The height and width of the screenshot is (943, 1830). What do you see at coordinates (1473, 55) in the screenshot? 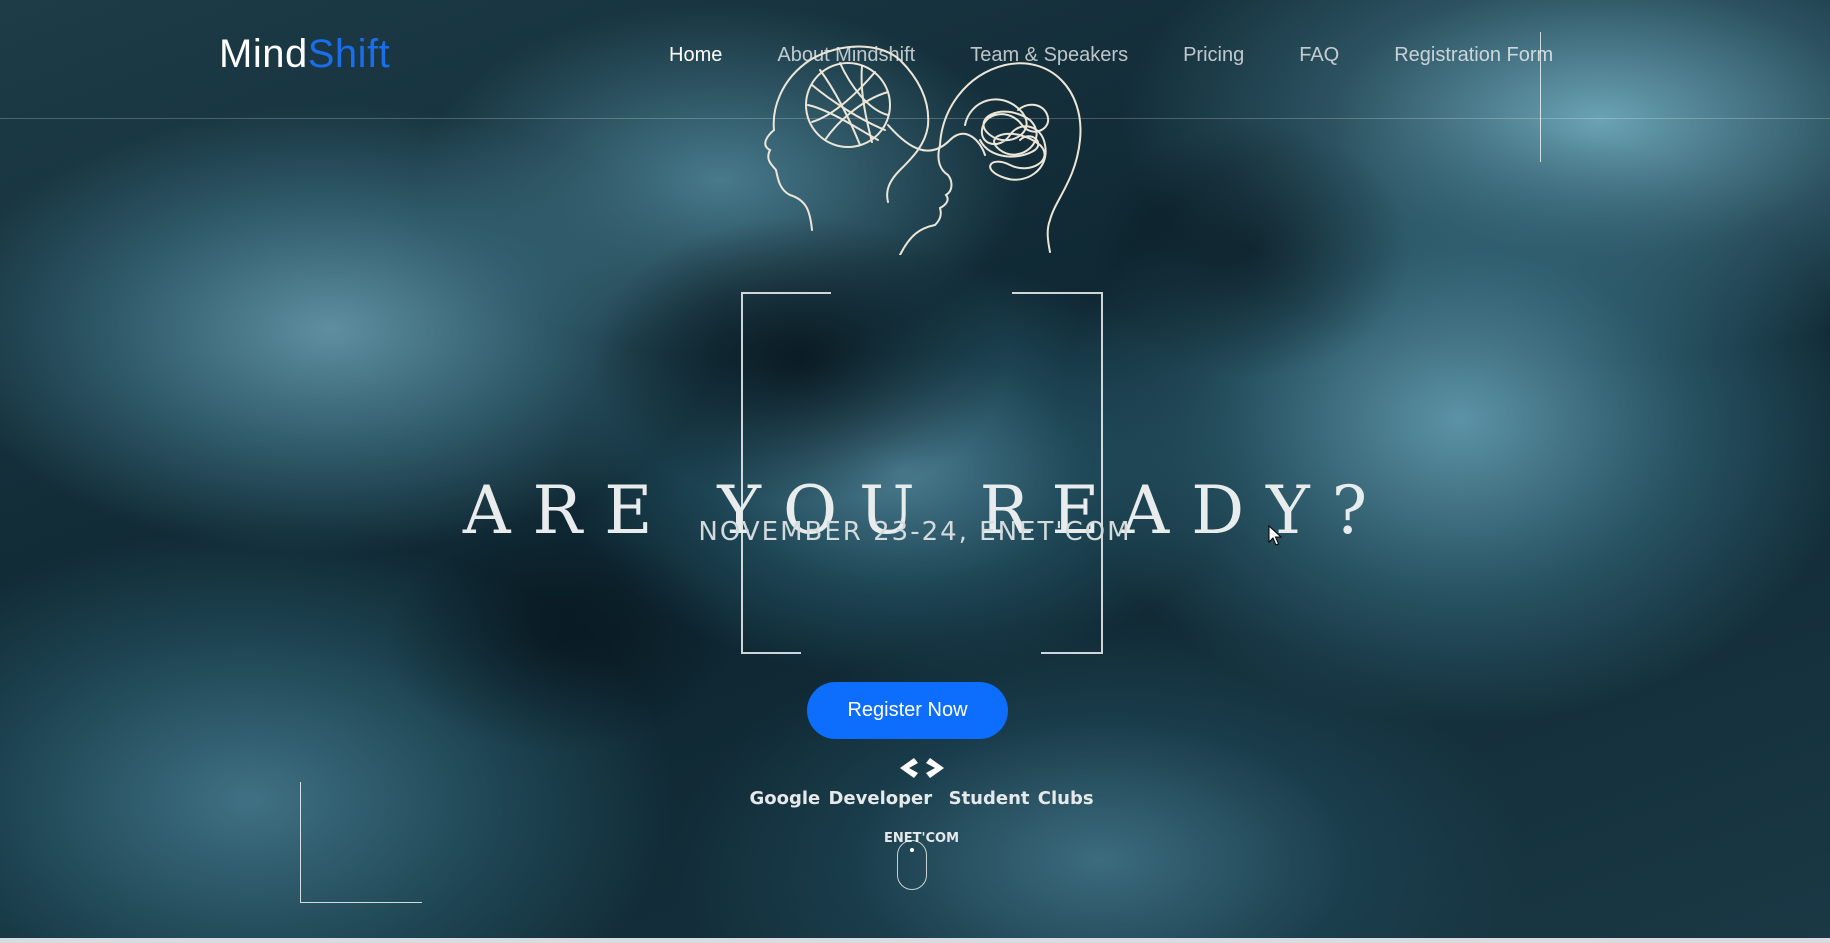
I see `nav-link-registration-form: Registration Form` at bounding box center [1473, 55].